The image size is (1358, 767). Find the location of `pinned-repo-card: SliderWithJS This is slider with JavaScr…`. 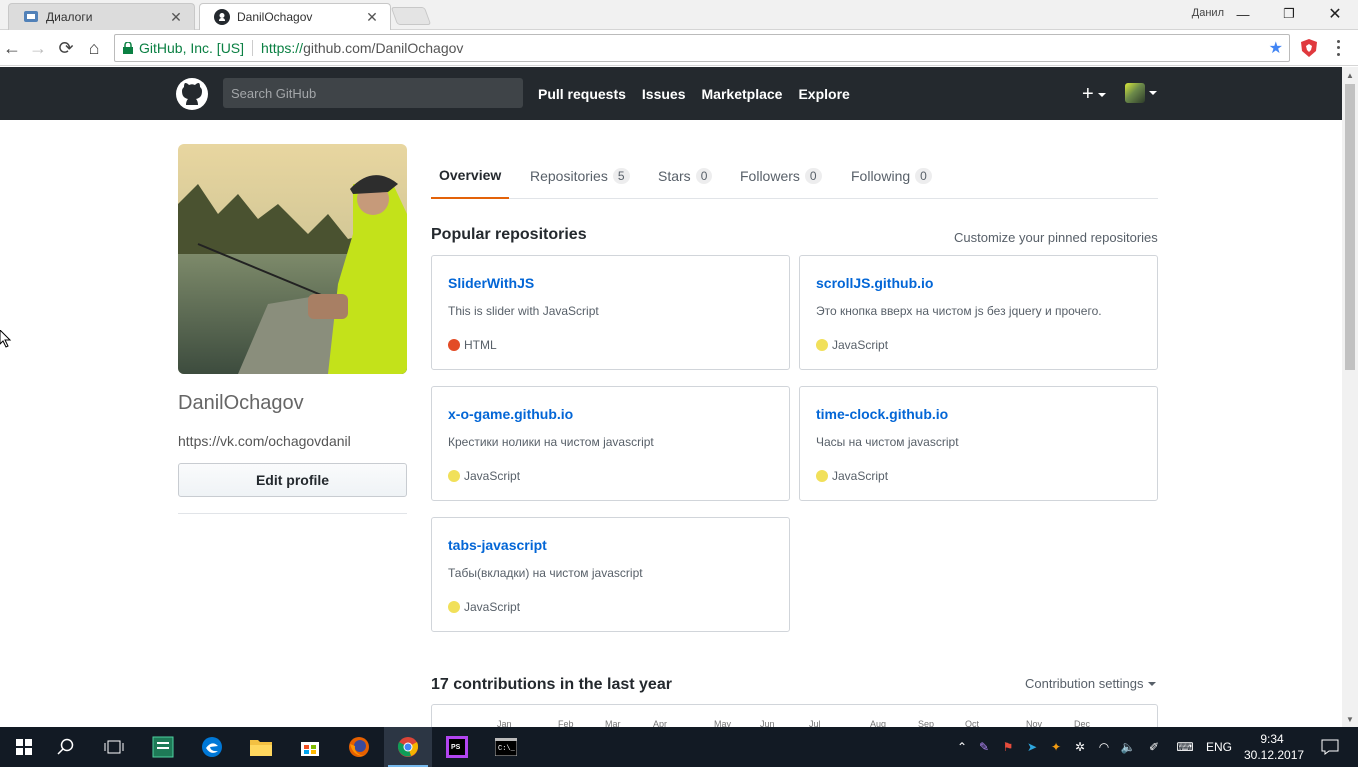

pinned-repo-card: SliderWithJS This is slider with JavaScr… is located at coordinates (610, 312).